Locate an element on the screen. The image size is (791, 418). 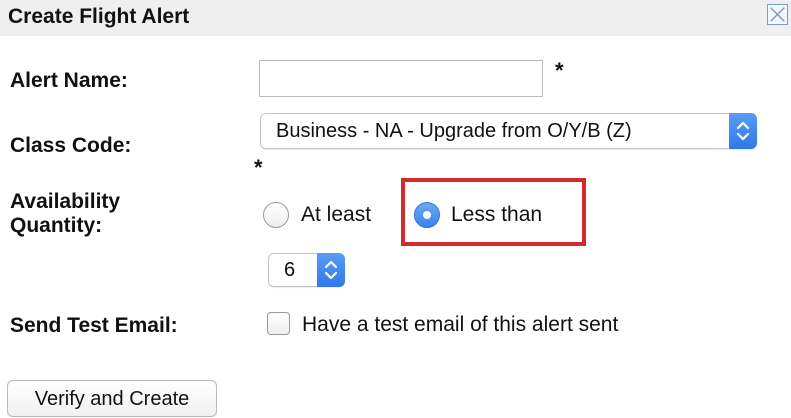
alert-name-label: Alert Name: is located at coordinates (69, 80).